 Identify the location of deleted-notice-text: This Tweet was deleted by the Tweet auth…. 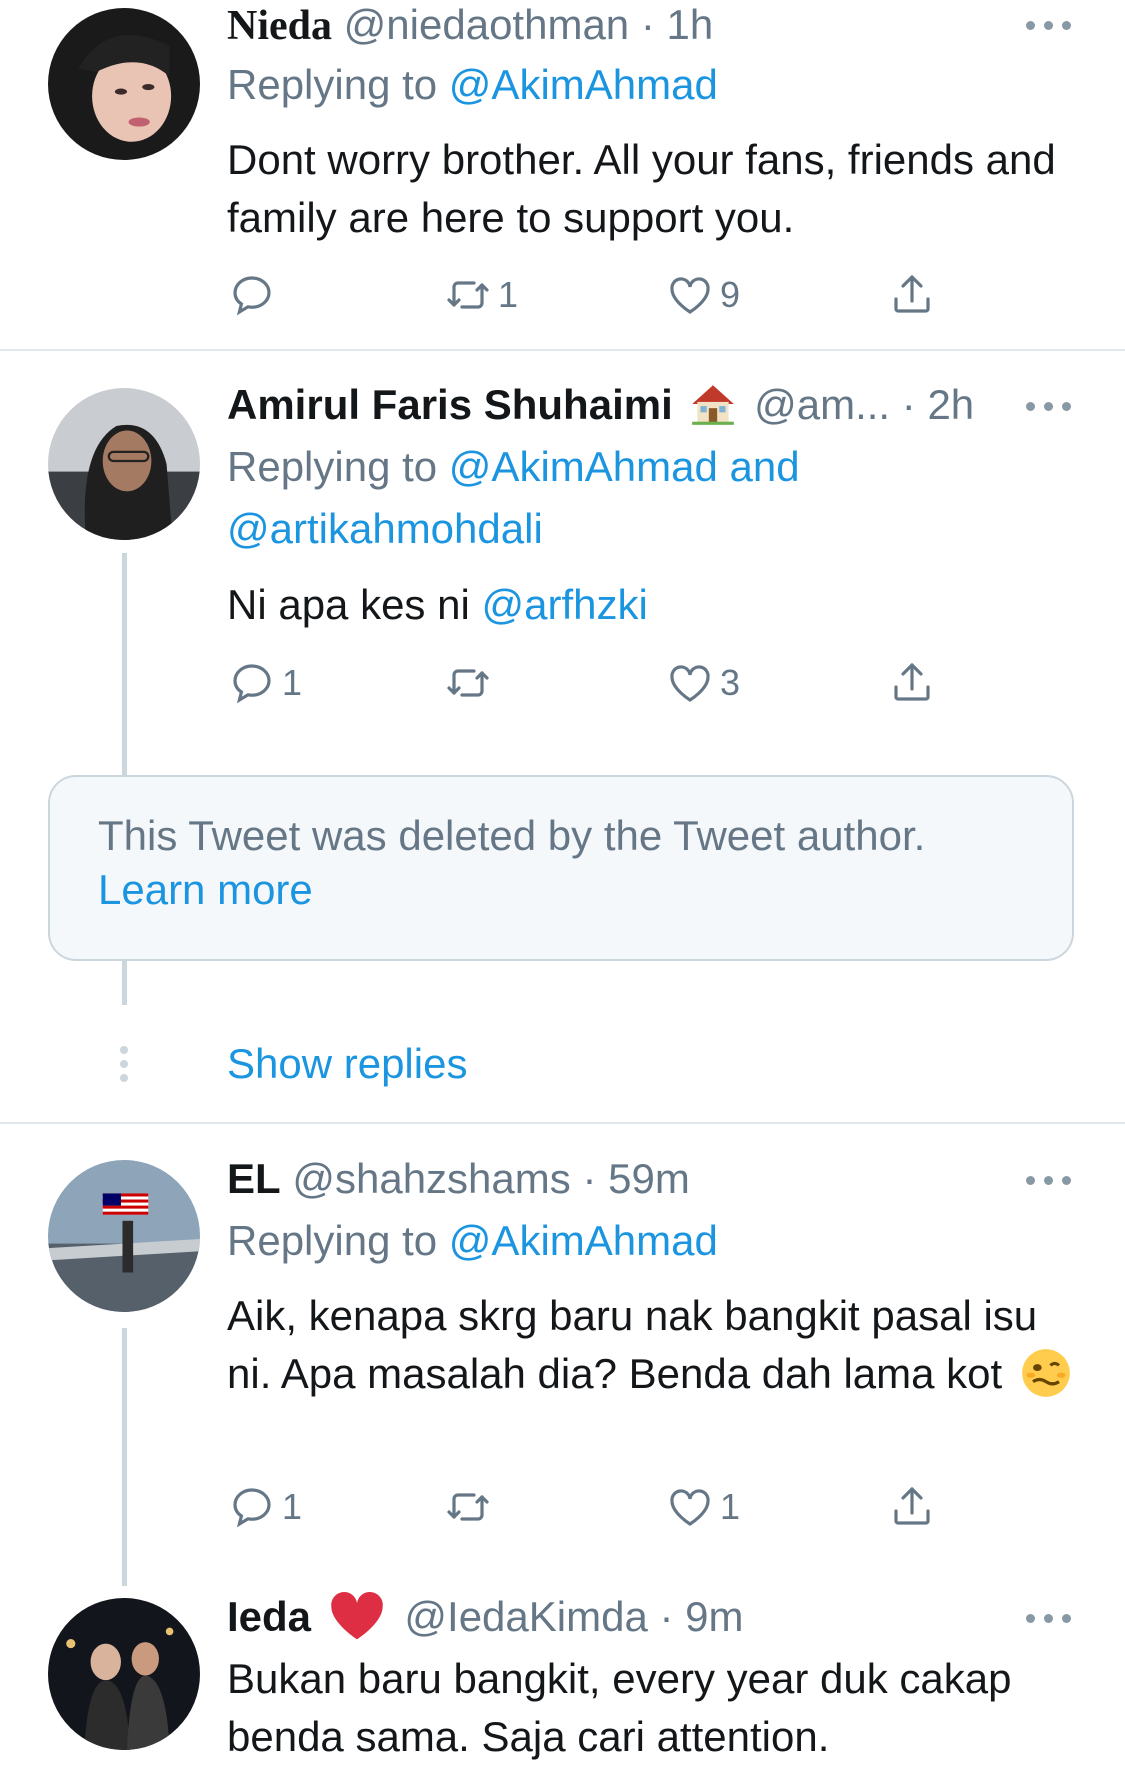
(512, 835).